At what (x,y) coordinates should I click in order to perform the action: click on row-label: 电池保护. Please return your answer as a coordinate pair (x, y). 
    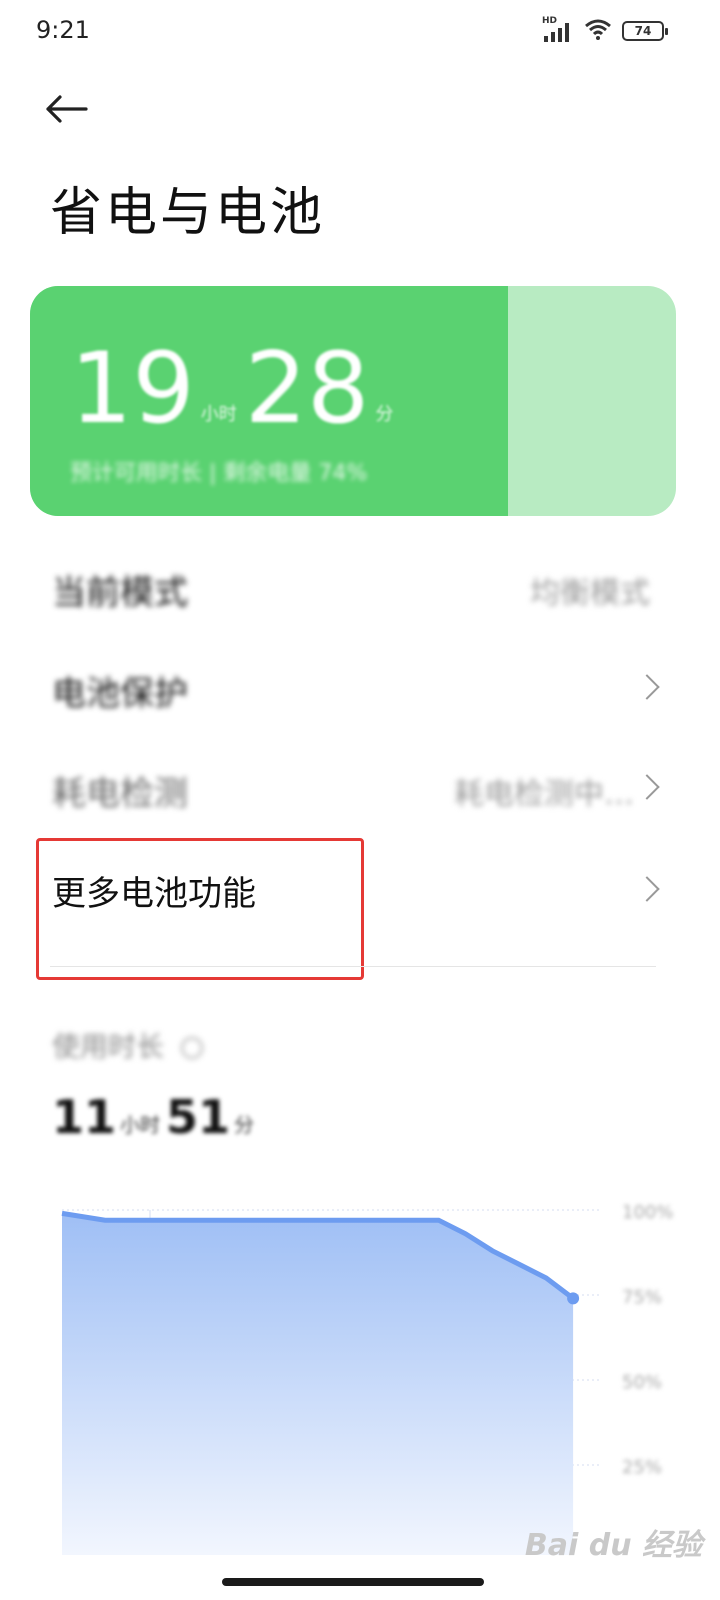
    Looking at the image, I should click on (120, 694).